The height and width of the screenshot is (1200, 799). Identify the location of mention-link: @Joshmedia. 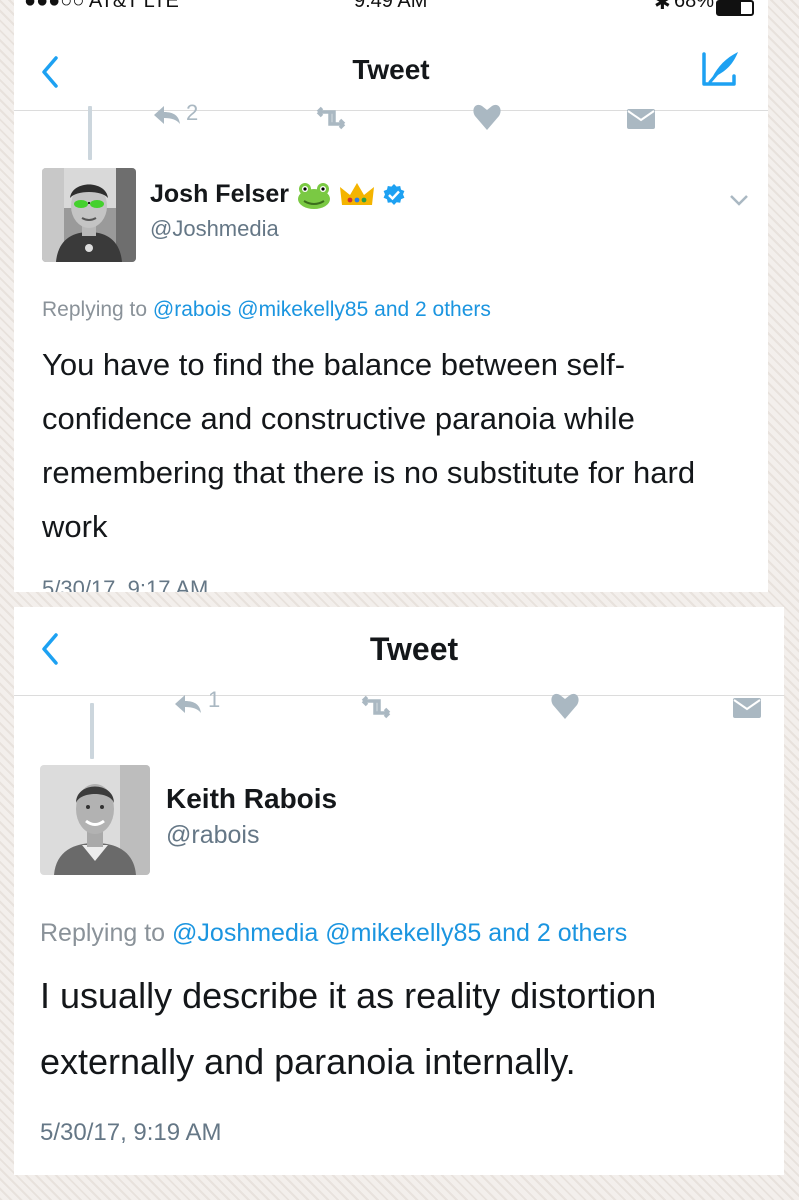
(245, 933).